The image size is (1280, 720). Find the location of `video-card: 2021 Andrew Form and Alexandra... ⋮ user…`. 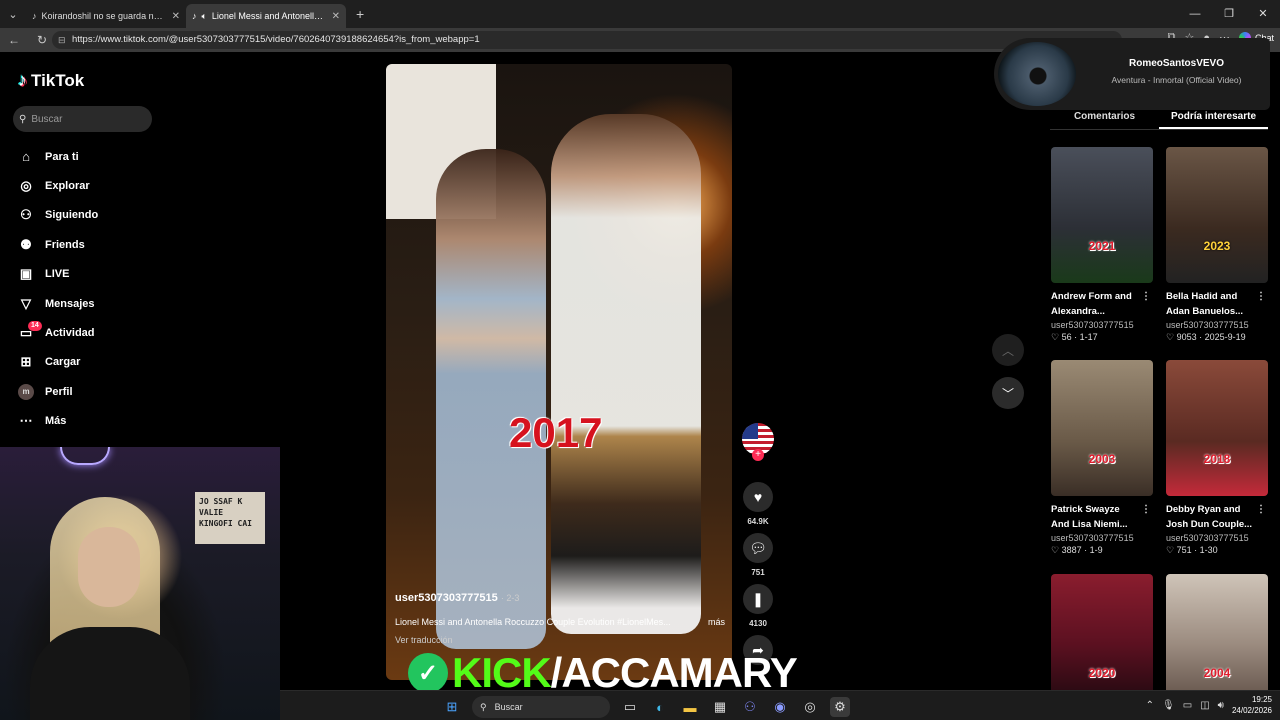

video-card: 2021 Andrew Form and Alexandra... ⋮ user… is located at coordinates (1102, 245).